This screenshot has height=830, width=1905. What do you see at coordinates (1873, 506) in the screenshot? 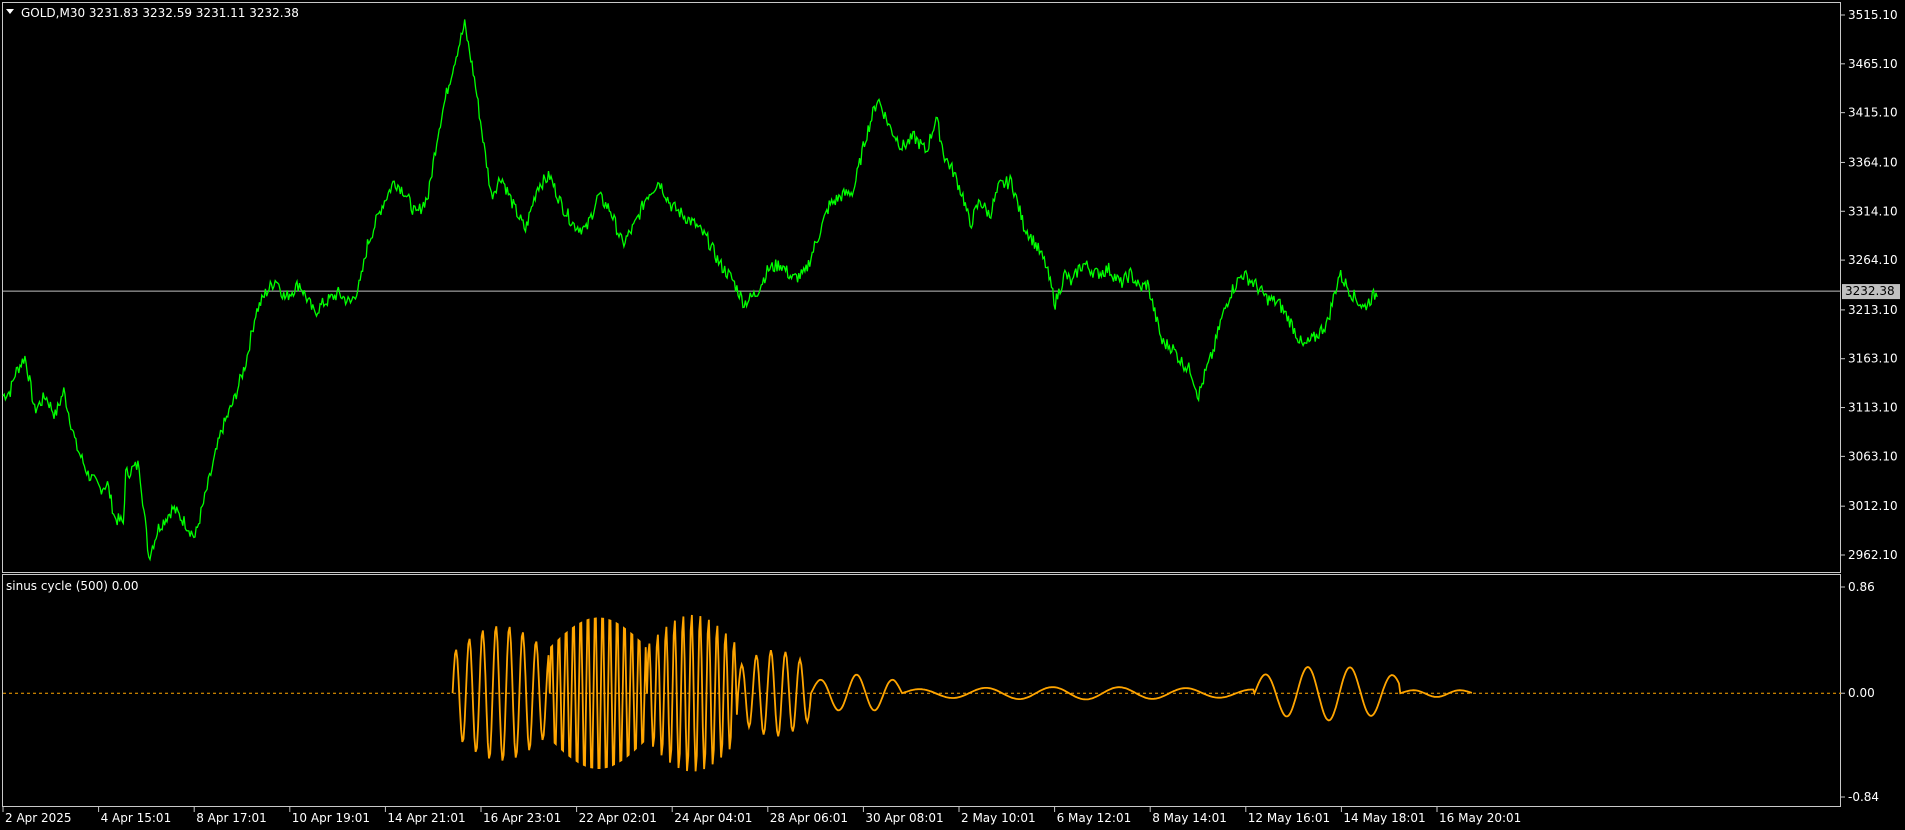
I see `price-label: 3012.10` at bounding box center [1873, 506].